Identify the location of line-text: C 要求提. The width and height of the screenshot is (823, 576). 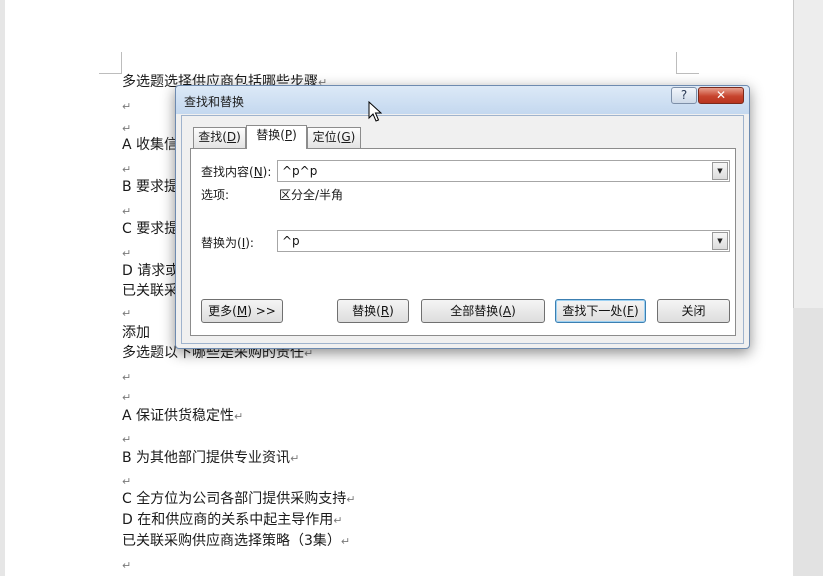
(150, 229).